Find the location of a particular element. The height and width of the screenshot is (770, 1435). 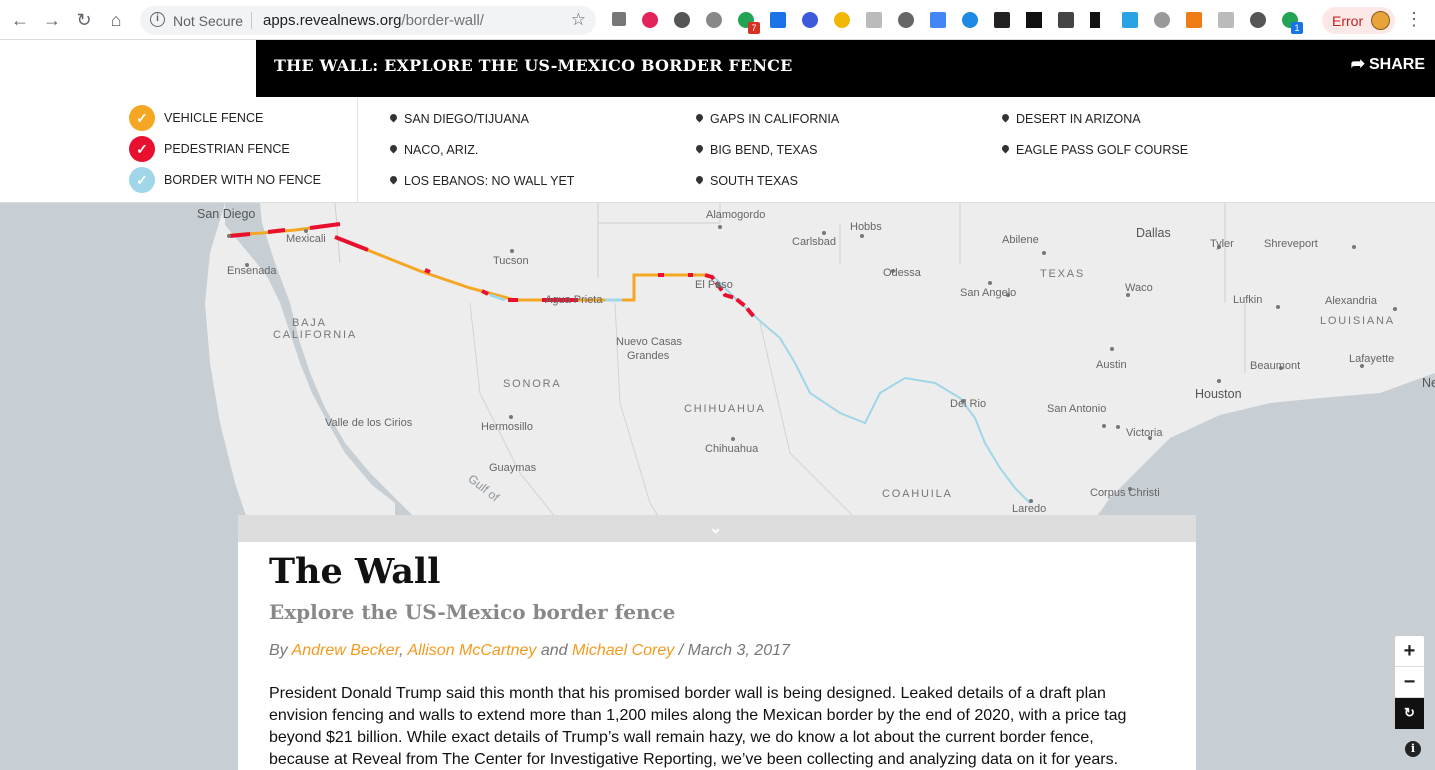

map-label: El Paso is located at coordinates (714, 285).